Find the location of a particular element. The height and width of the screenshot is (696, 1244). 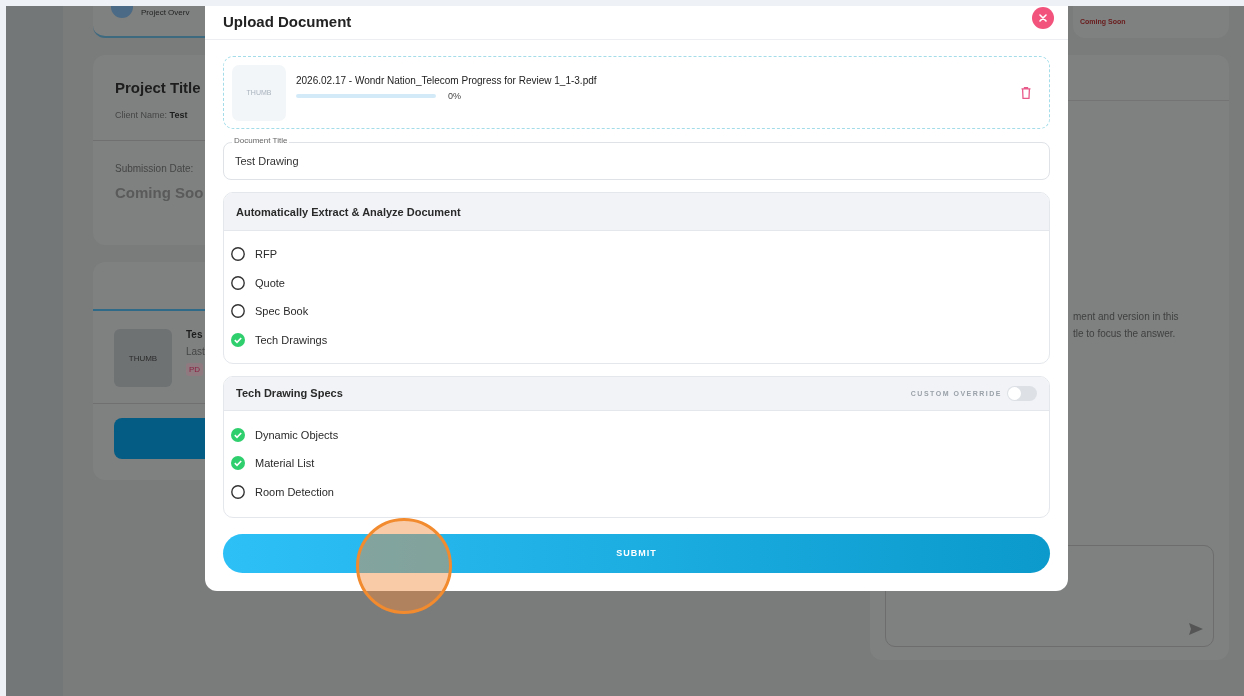

document-title-field: Test Drawing is located at coordinates (636, 161).